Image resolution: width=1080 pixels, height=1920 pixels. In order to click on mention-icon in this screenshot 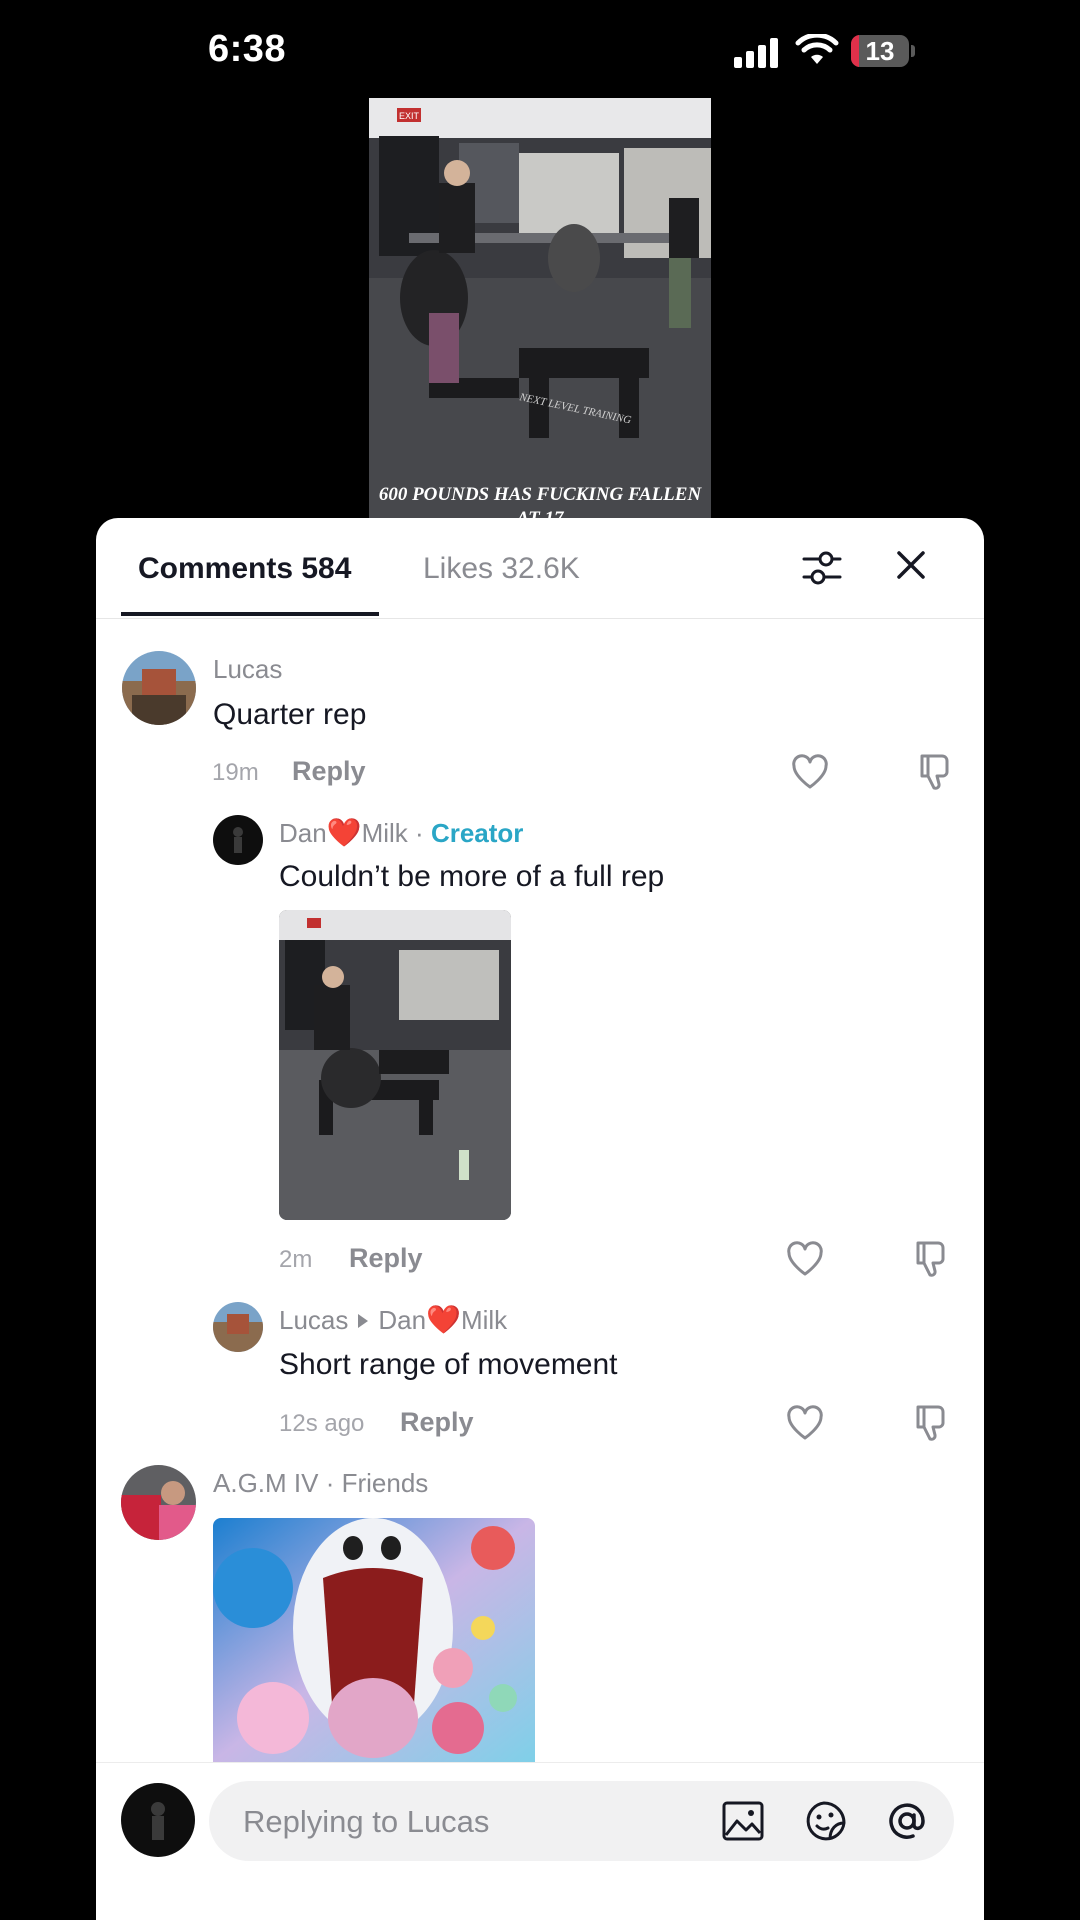, I will do `click(907, 1821)`.